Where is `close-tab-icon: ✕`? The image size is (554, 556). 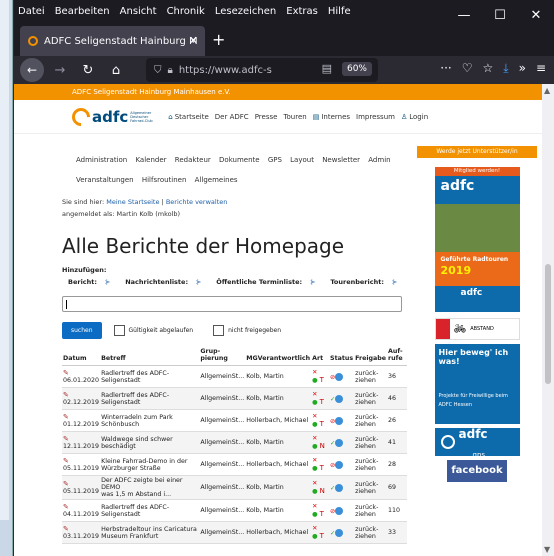 close-tab-icon: ✕ is located at coordinates (193, 40).